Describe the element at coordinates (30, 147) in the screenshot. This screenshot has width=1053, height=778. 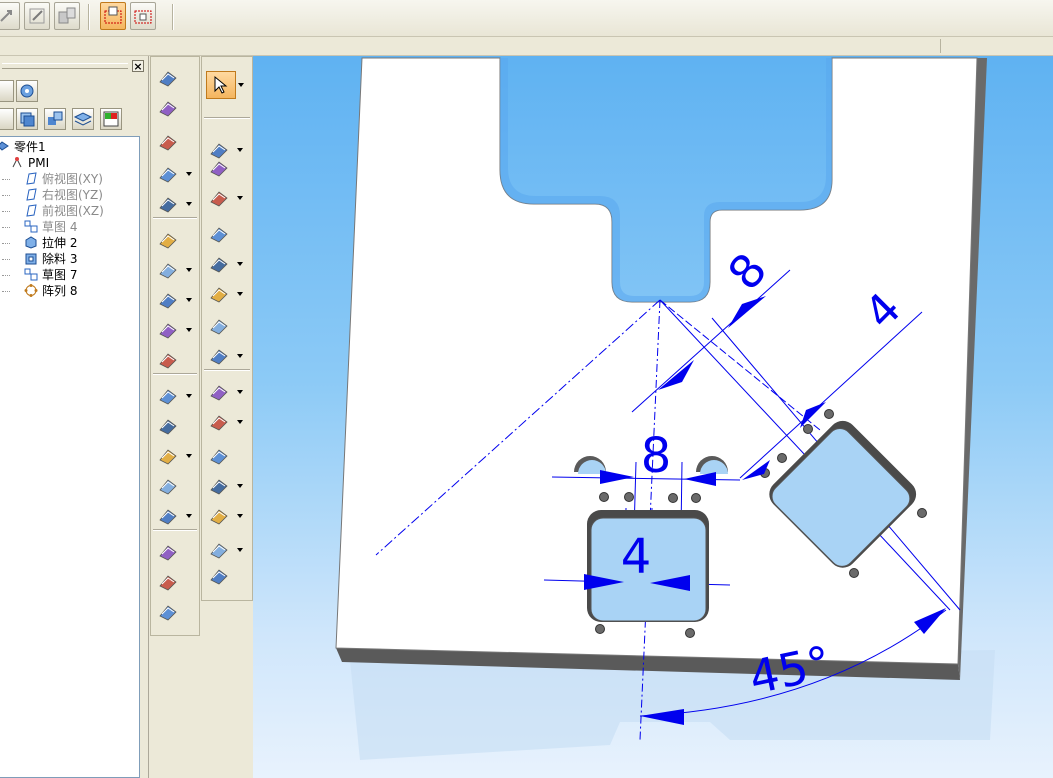
I see `tree-item-label: 零件1` at that location.